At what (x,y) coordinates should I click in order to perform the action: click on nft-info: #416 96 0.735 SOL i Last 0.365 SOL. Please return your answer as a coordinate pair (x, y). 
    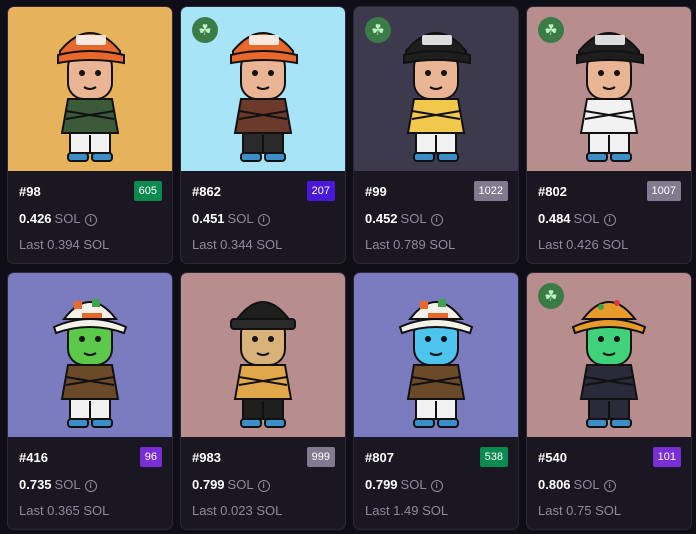
    Looking at the image, I should click on (90, 483).